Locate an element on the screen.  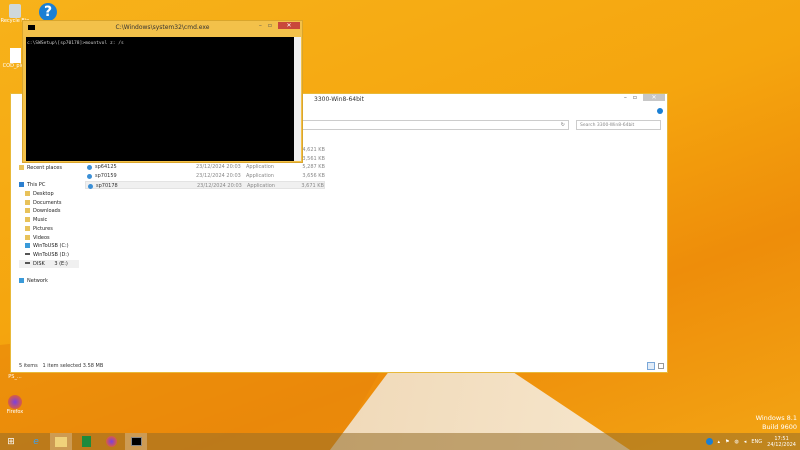
nav-item: Desktop is located at coordinates (49, 194).